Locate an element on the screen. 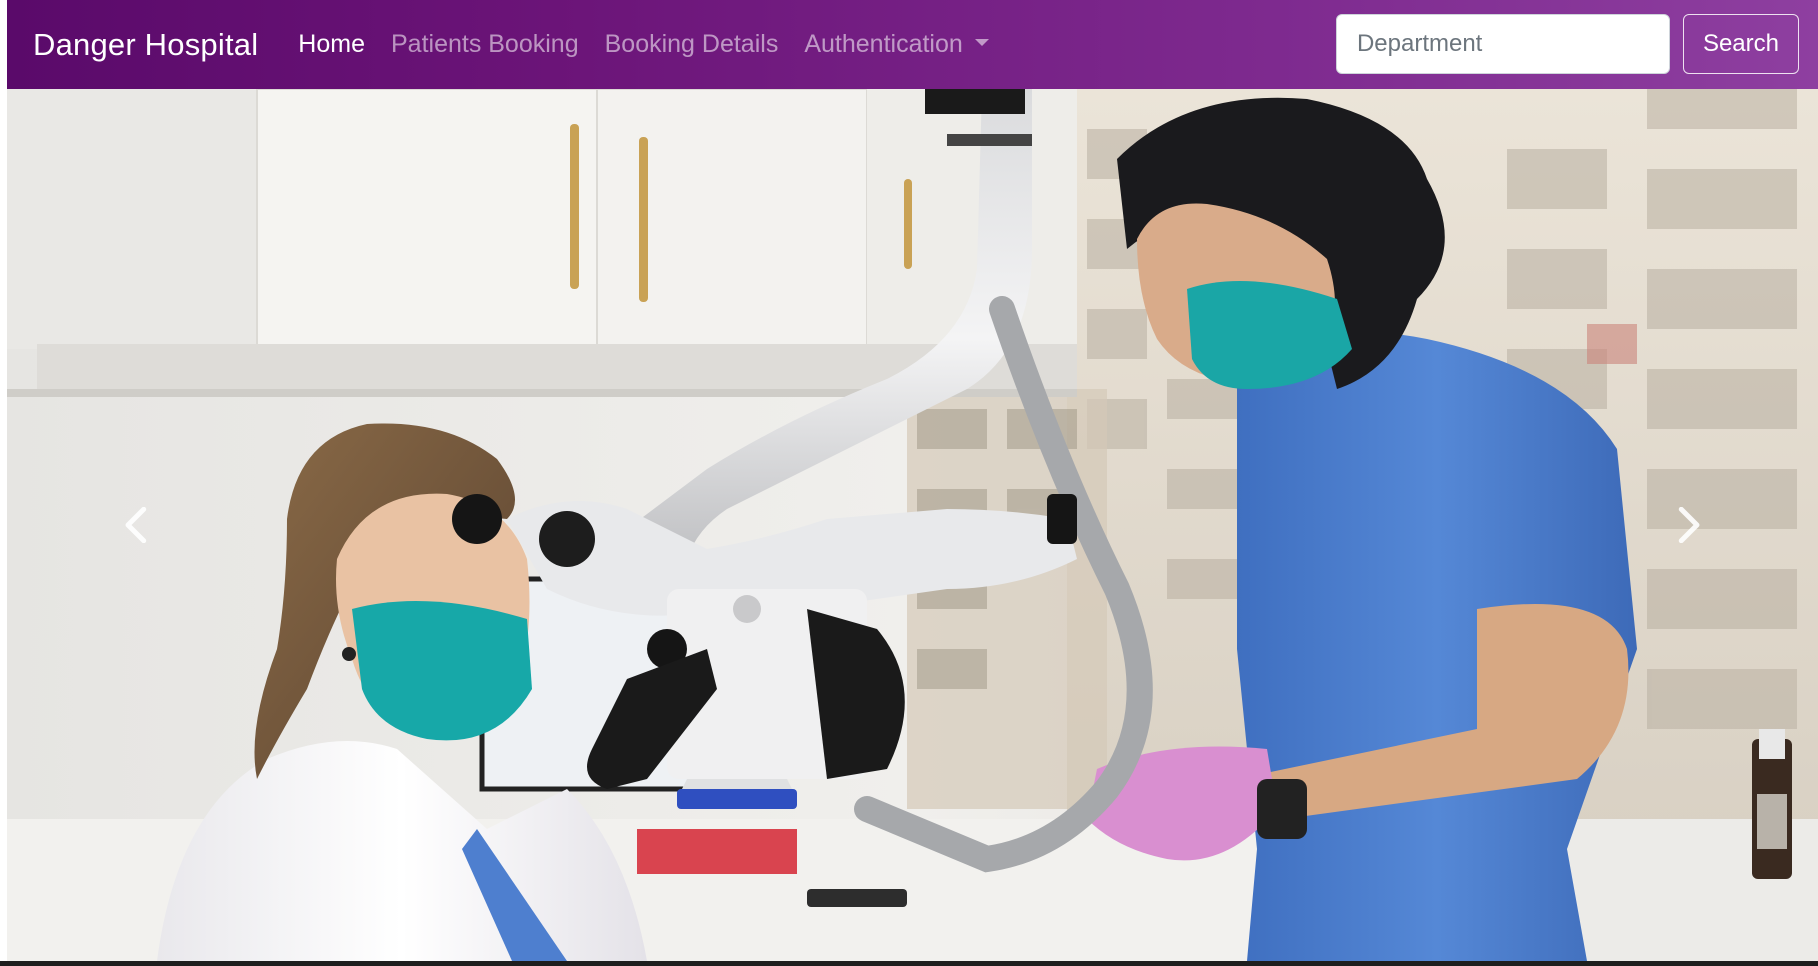  nav-link-home: Home is located at coordinates (331, 44).